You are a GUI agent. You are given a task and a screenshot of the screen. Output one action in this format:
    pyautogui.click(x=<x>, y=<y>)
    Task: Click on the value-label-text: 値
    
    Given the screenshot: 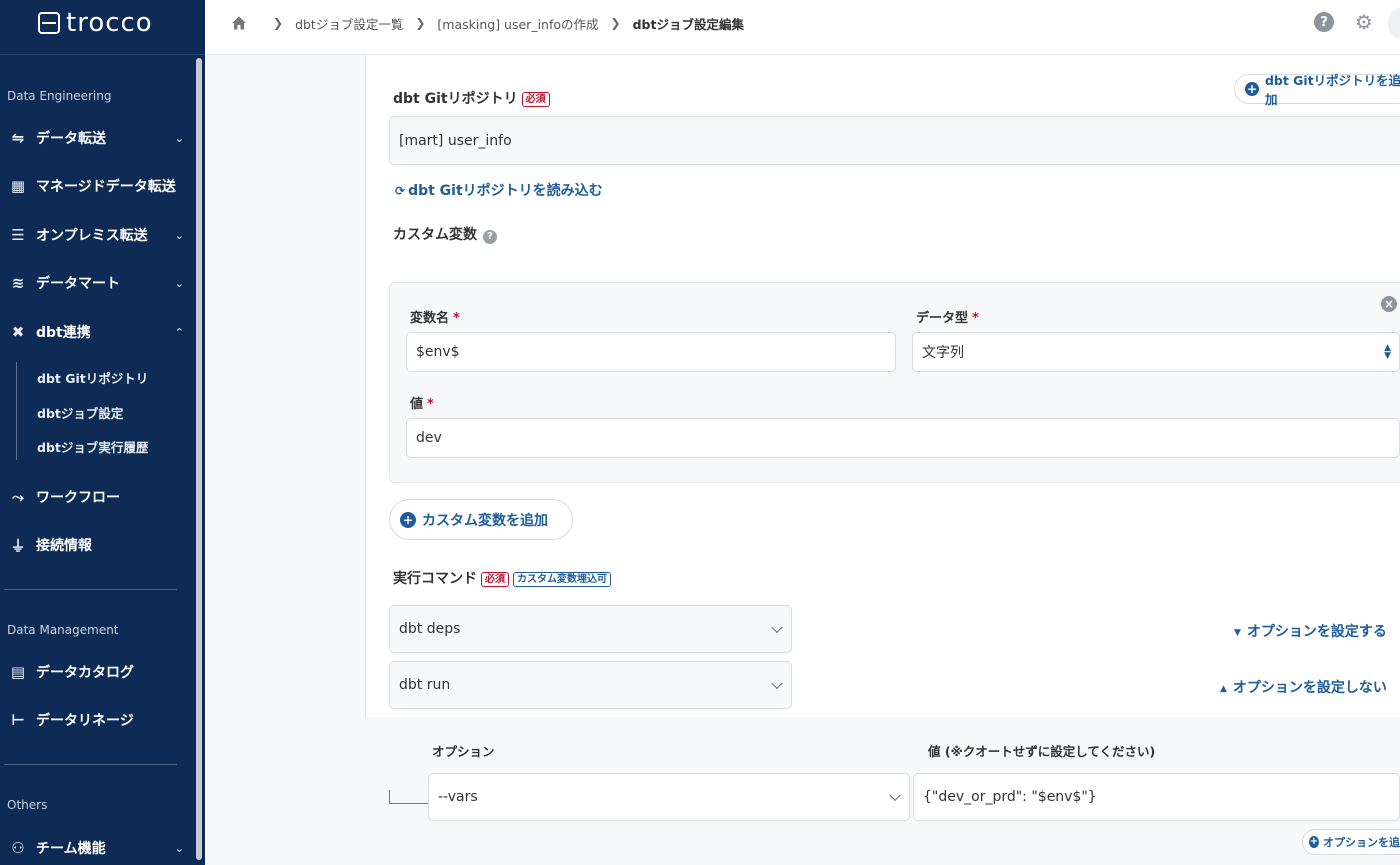 What is the action you would take?
    pyautogui.click(x=417, y=404)
    